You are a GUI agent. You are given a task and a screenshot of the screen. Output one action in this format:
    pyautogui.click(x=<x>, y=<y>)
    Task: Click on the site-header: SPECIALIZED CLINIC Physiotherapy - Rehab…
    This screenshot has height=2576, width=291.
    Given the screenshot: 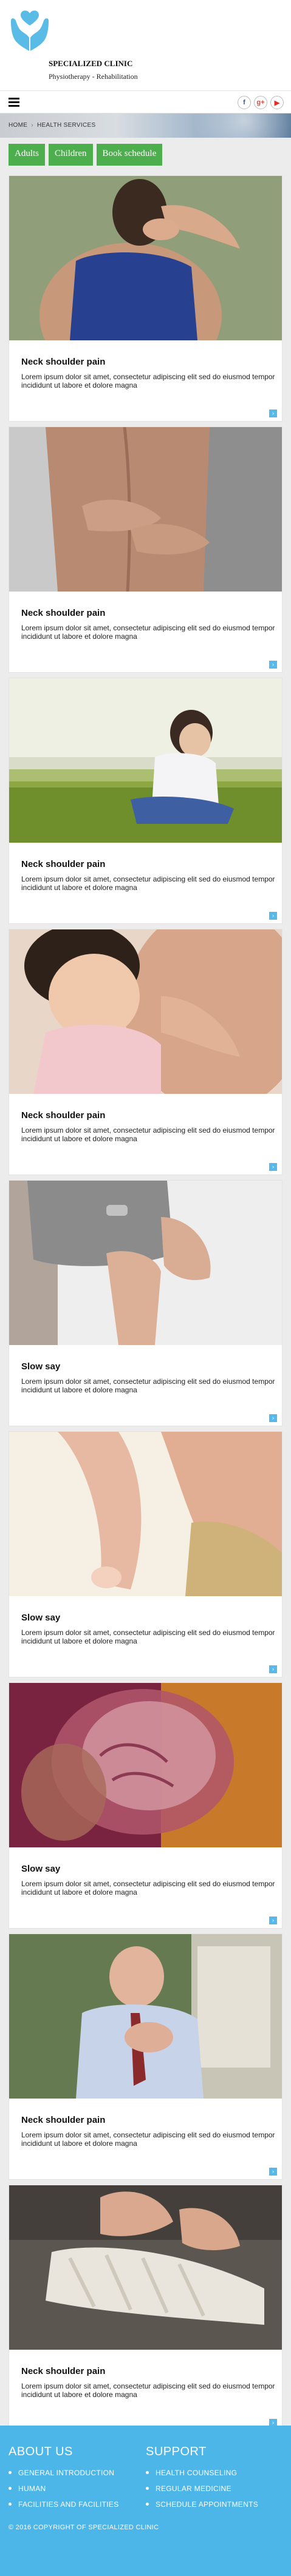 What is the action you would take?
    pyautogui.click(x=145, y=45)
    